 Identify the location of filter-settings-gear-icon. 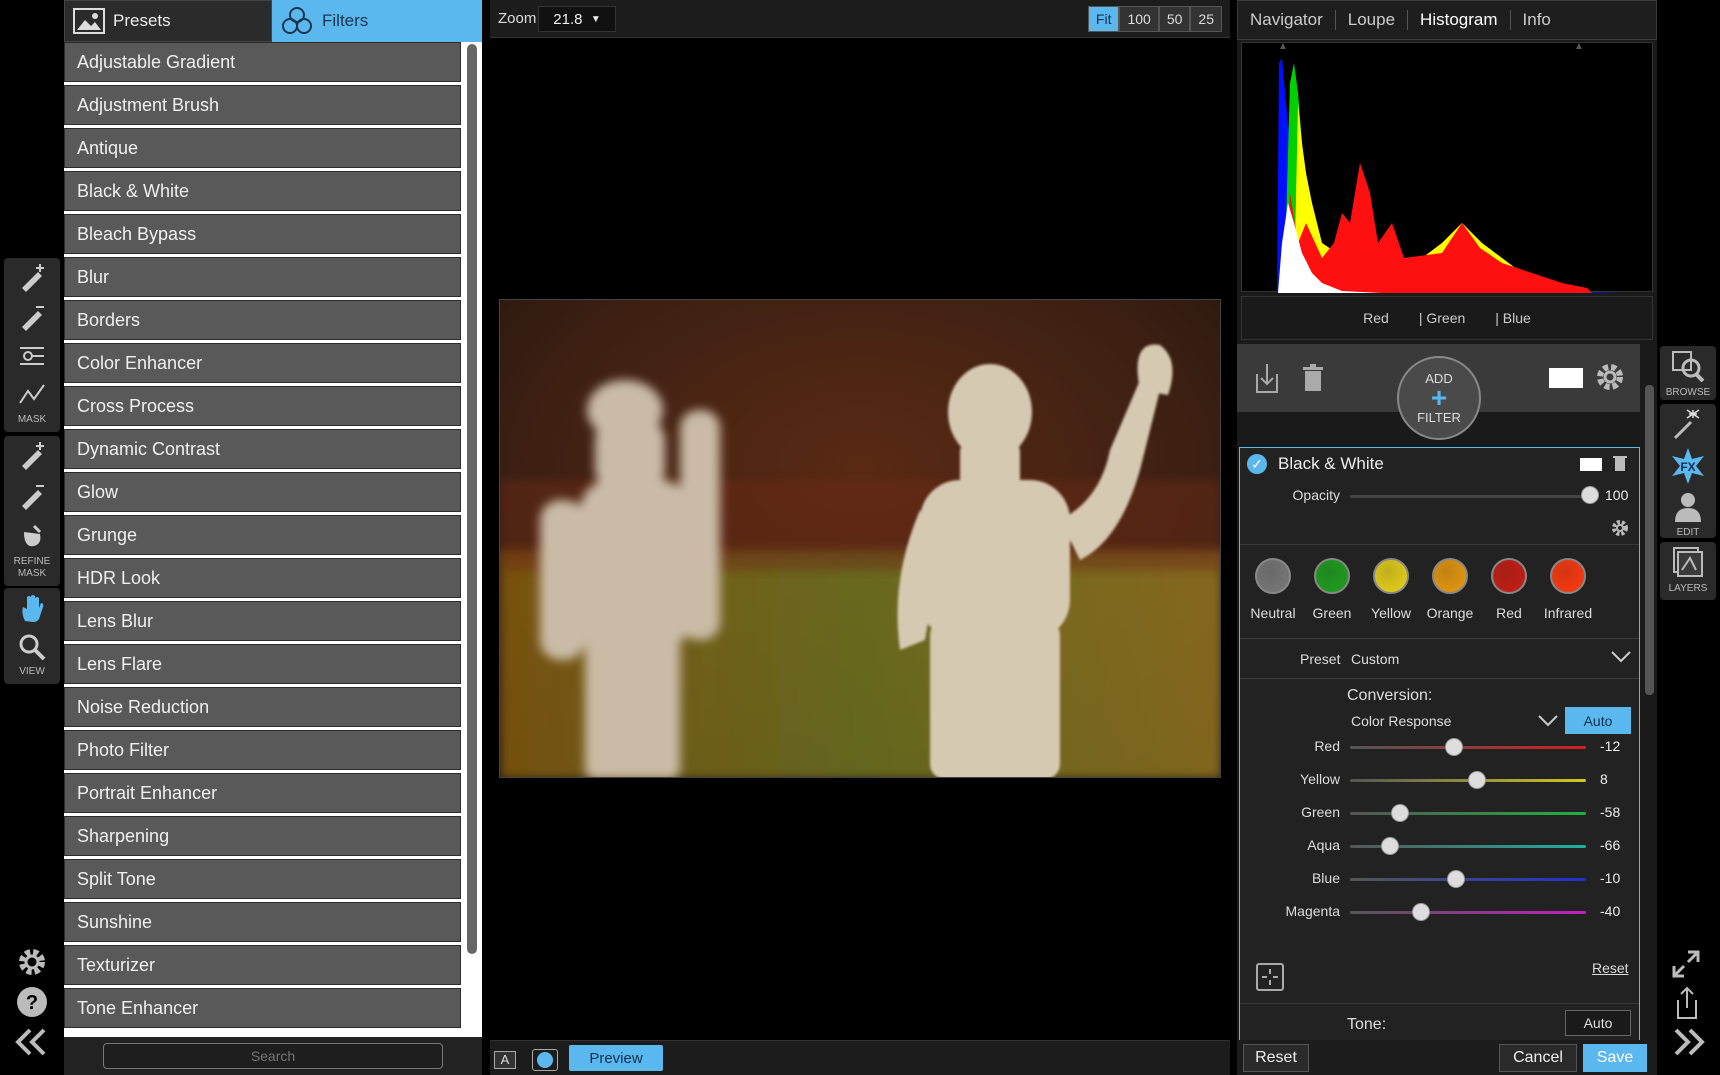
(1620, 530).